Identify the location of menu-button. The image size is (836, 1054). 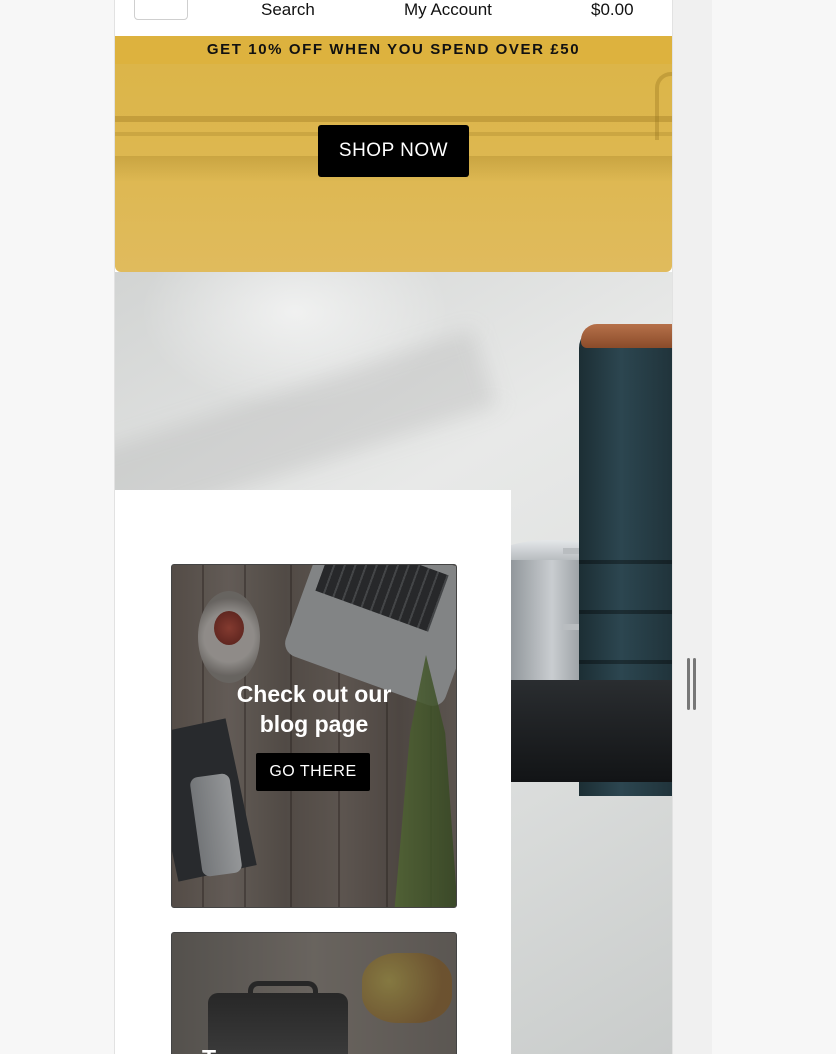
(161, 10).